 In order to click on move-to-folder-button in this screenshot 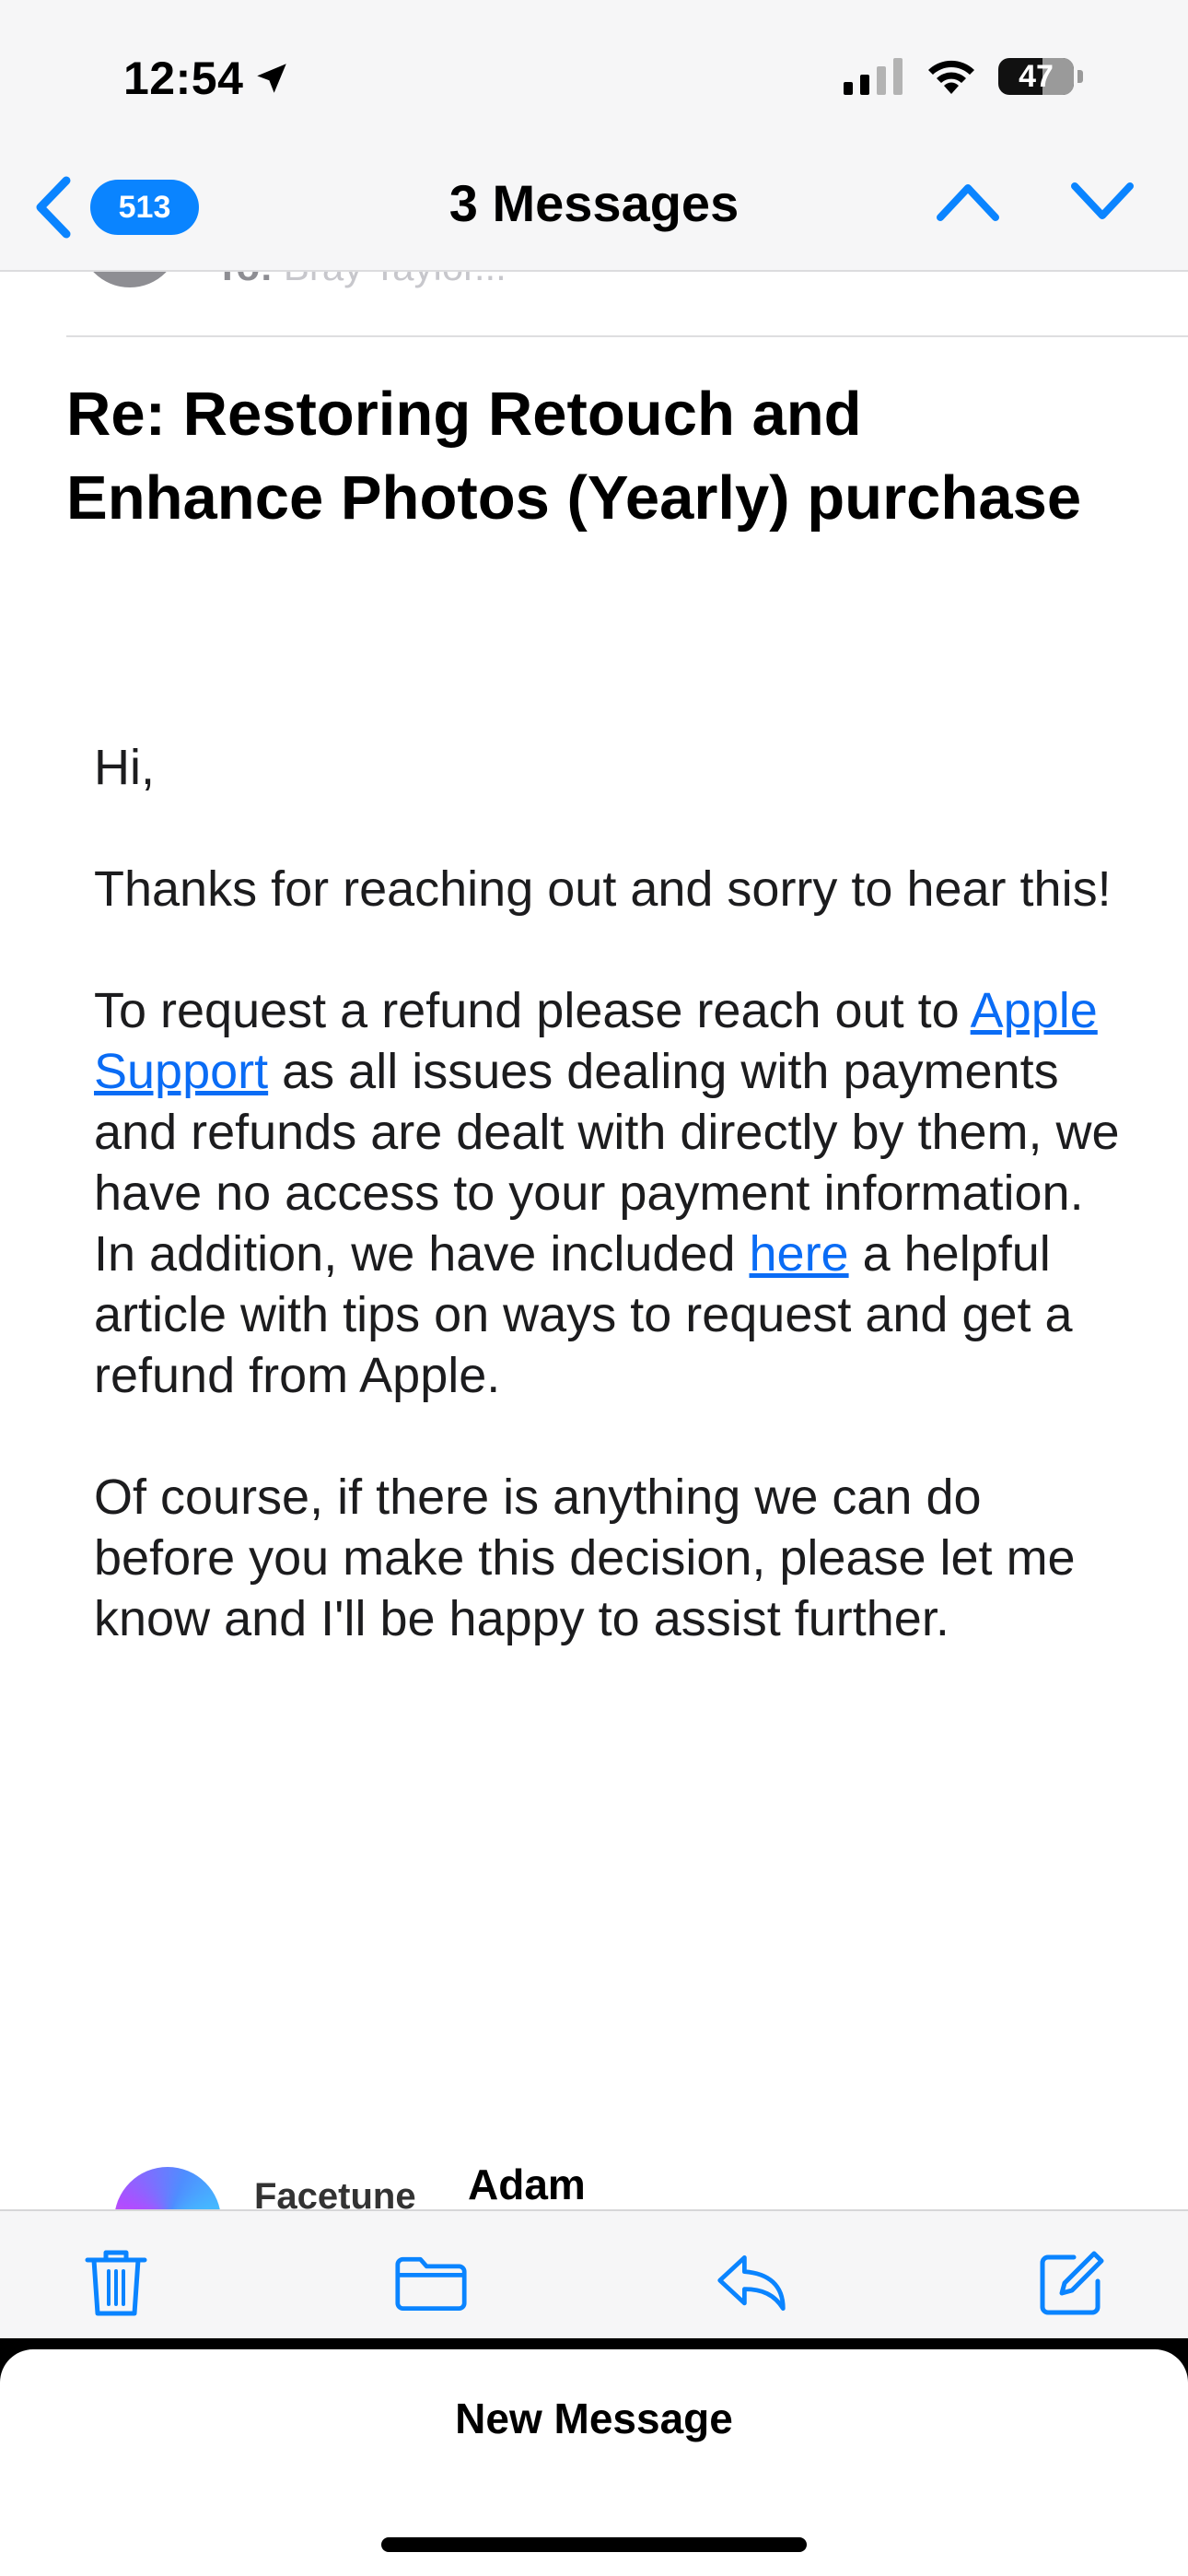, I will do `click(431, 2283)`.